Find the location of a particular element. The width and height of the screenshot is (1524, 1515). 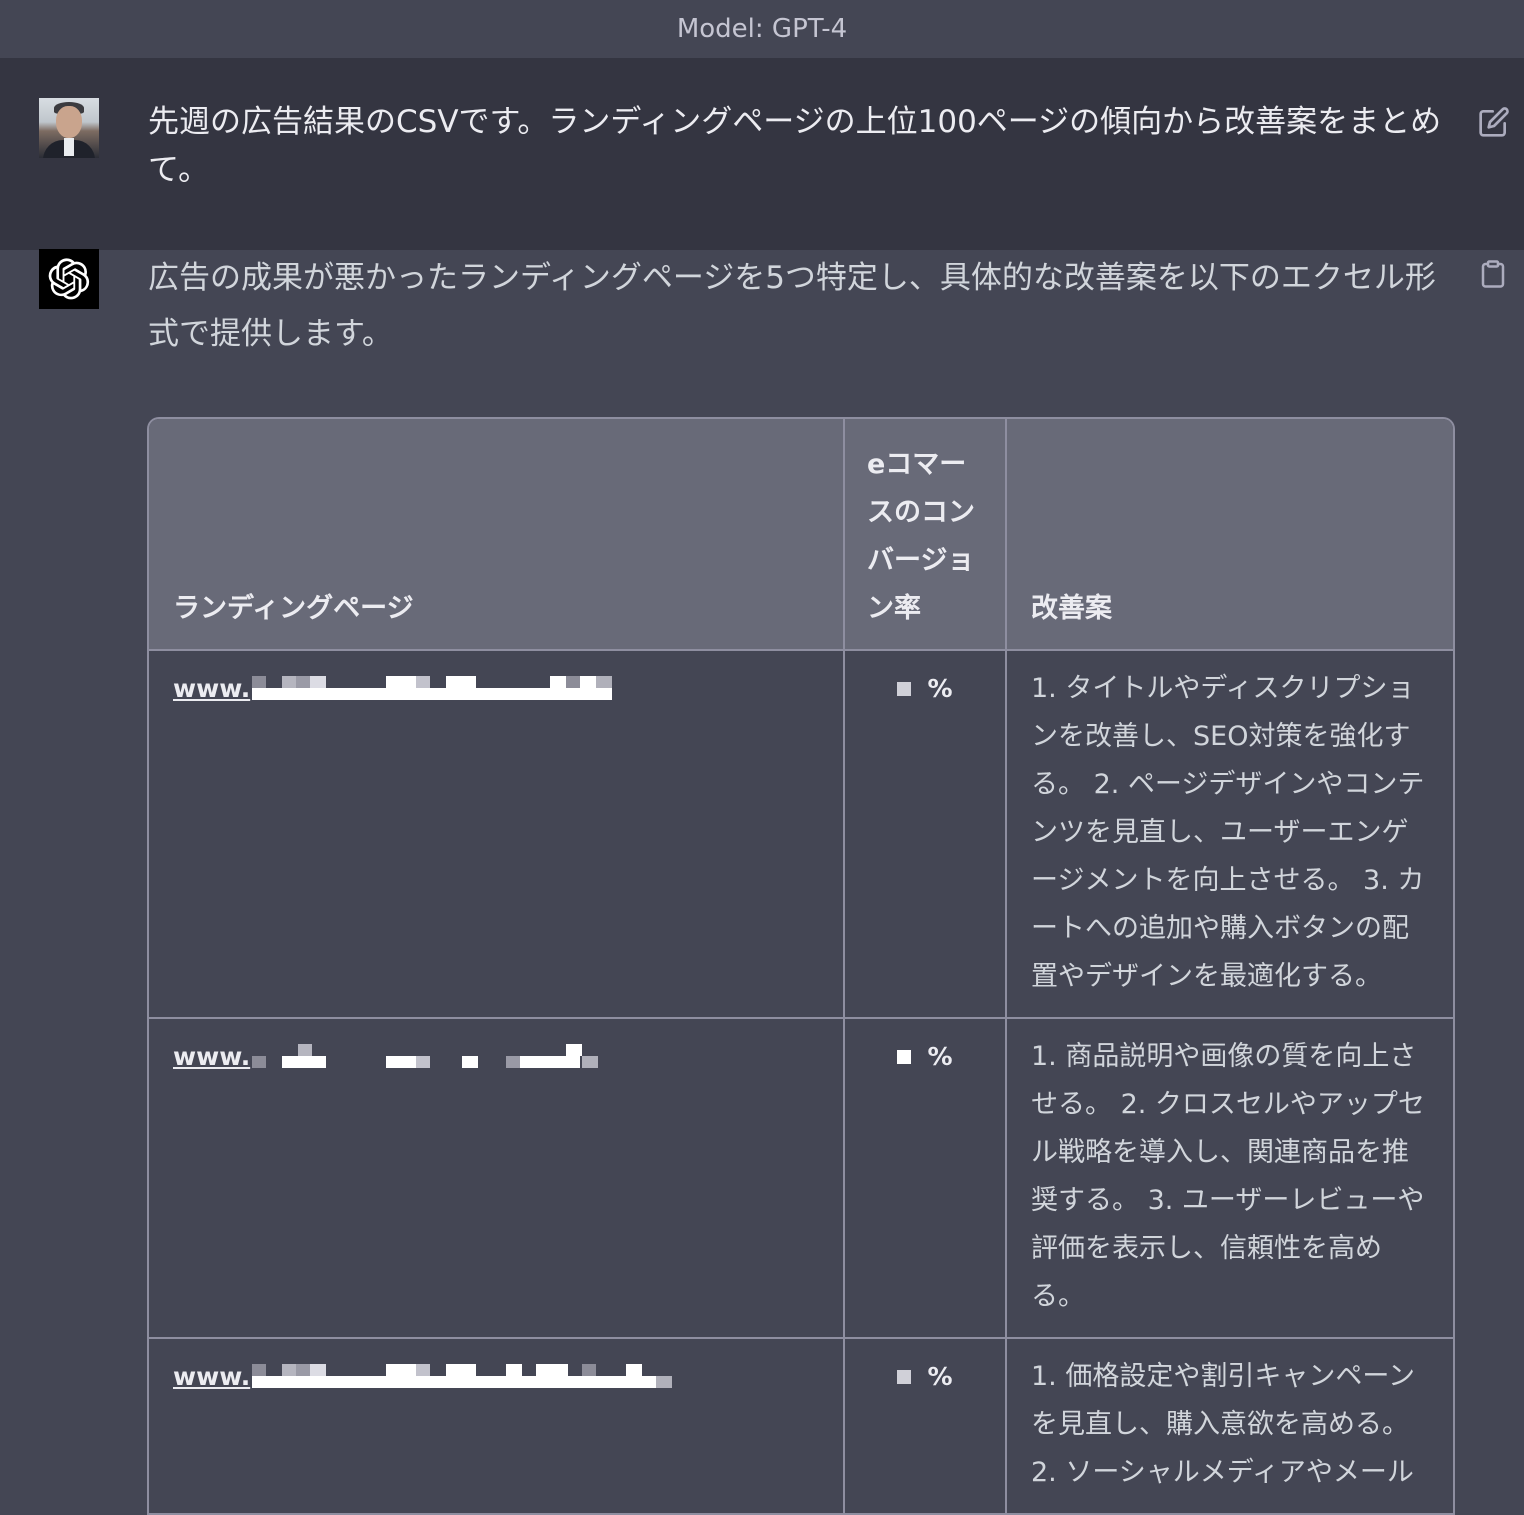

edit-icon is located at coordinates (1494, 122).